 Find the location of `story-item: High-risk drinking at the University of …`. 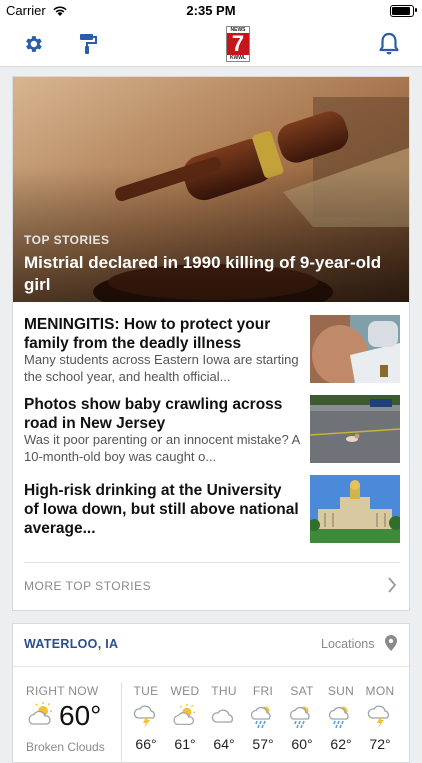

story-item: High-risk drinking at the University of … is located at coordinates (212, 511).